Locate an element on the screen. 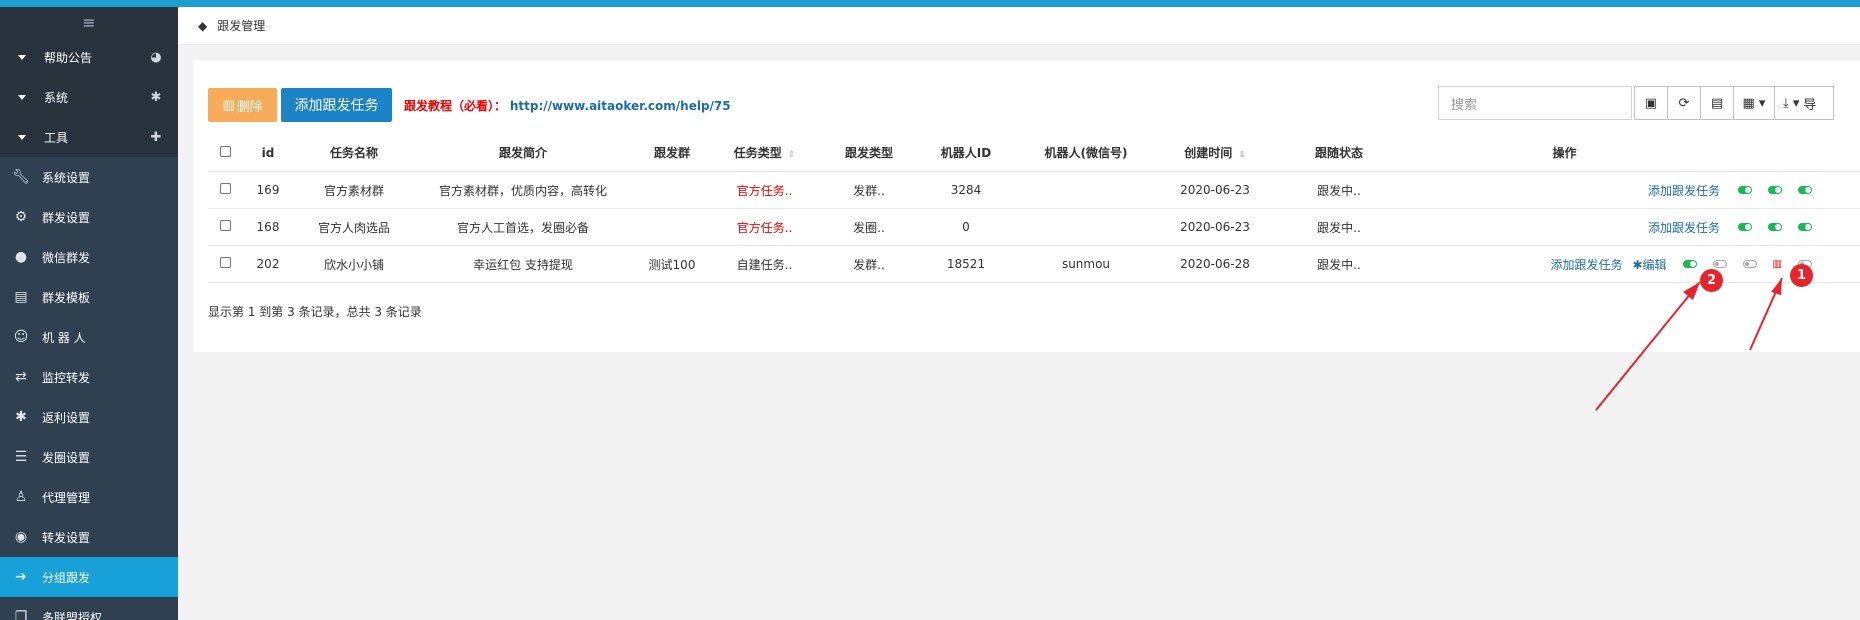 The width and height of the screenshot is (1860, 620). sidebar-item-monitor-forward: ⇄ 监控转发 is located at coordinates (89, 377).